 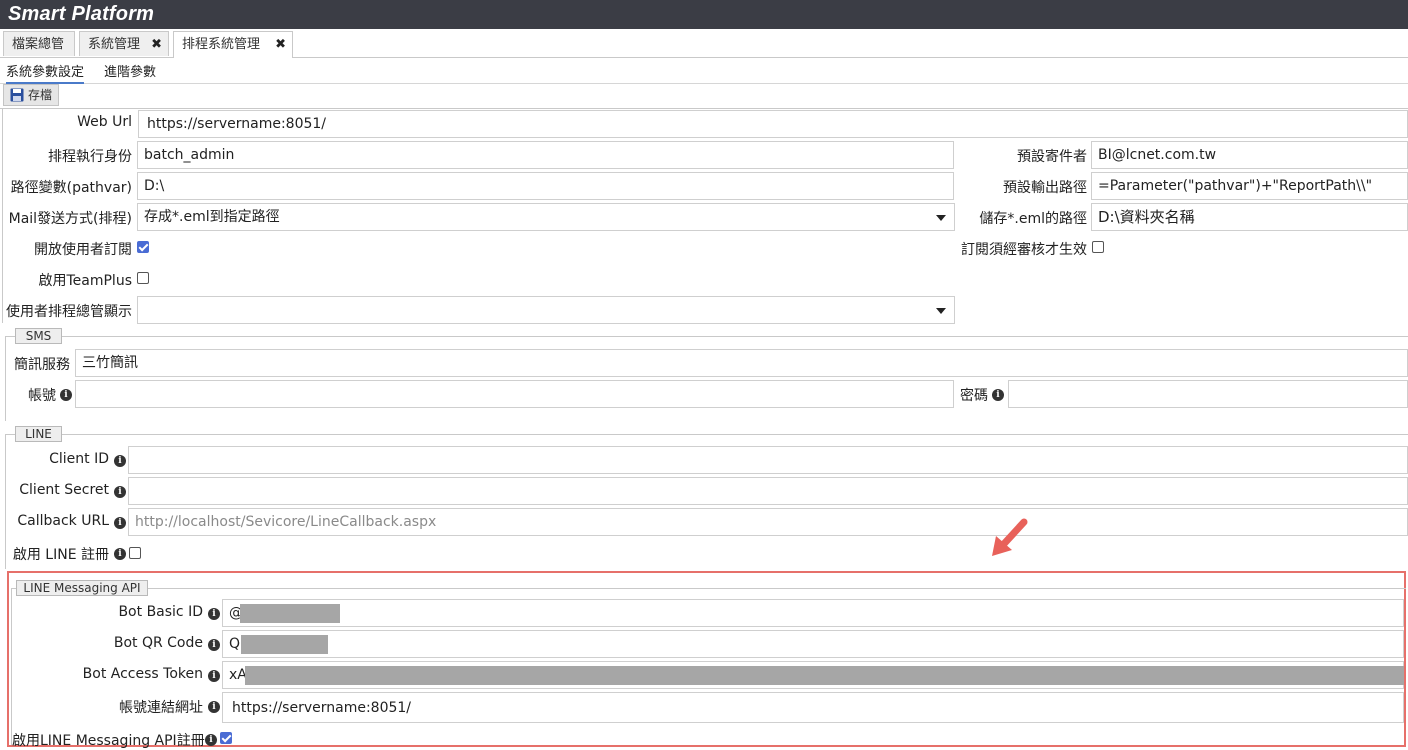 What do you see at coordinates (741, 363) in the screenshot?
I see `sms-service-input: 三竹簡訊` at bounding box center [741, 363].